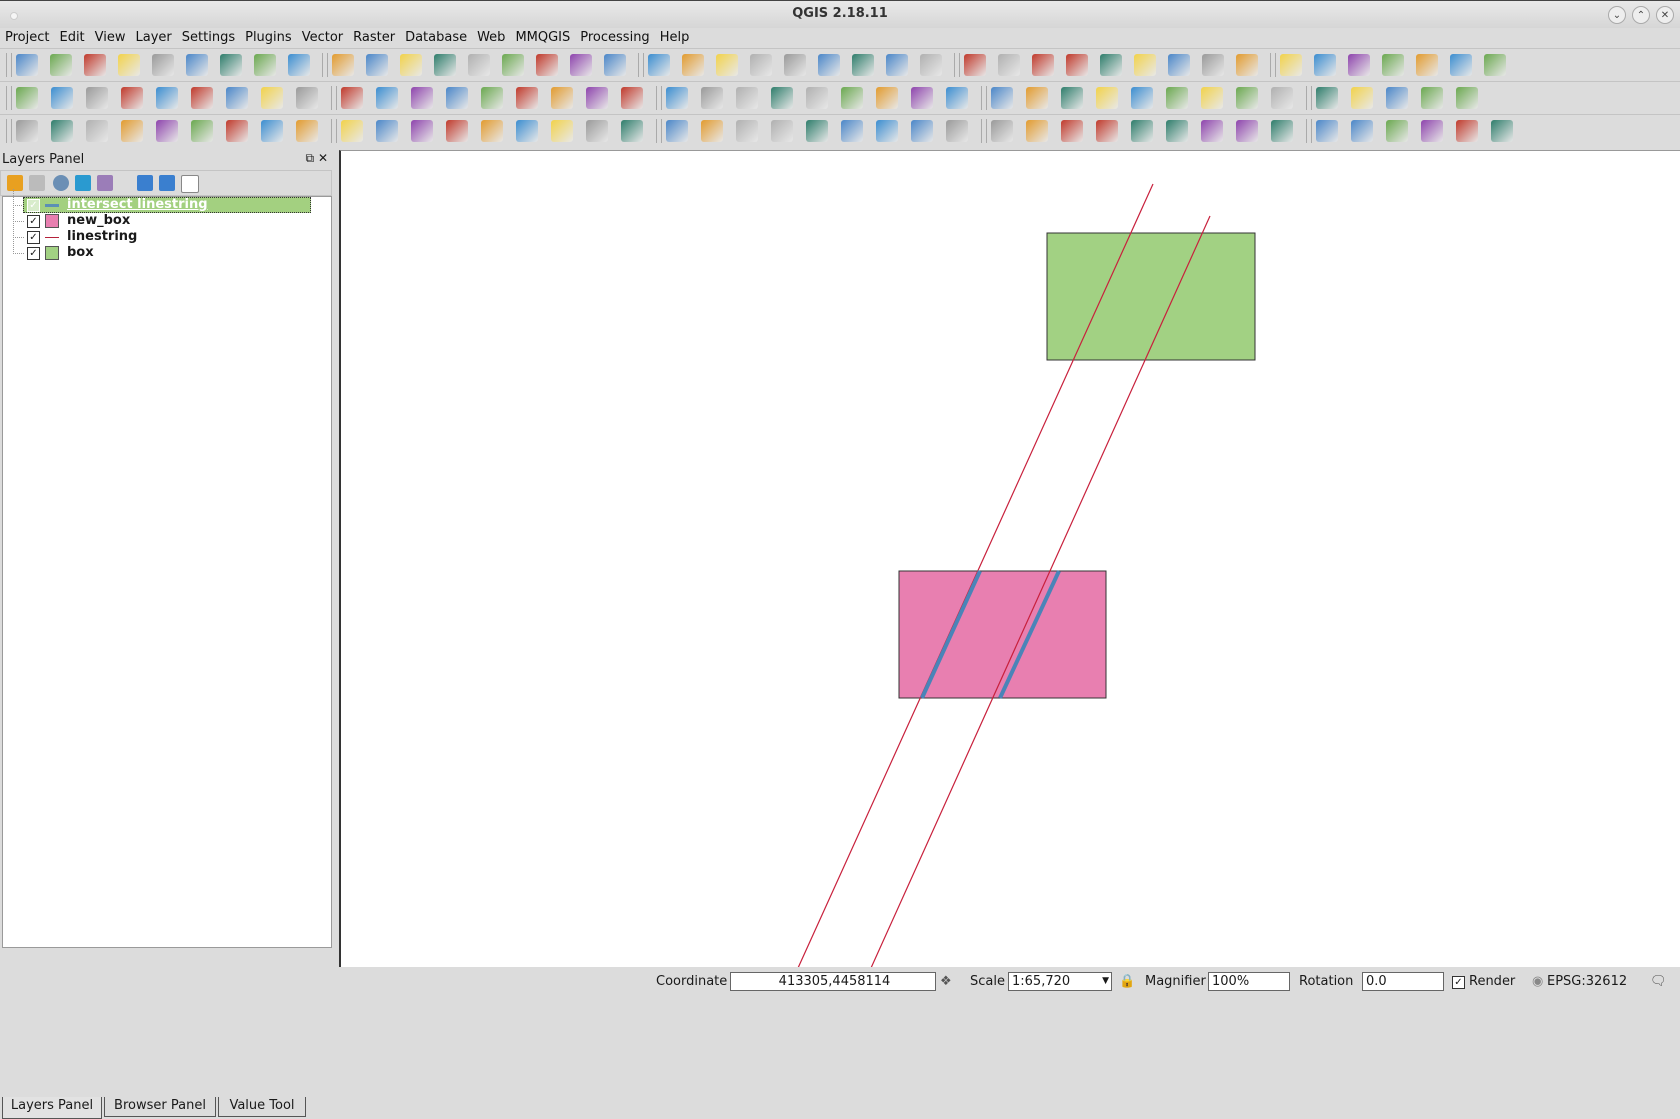 Image resolution: width=1680 pixels, height=1119 pixels. I want to click on add-mssql-icon, so click(1247, 98).